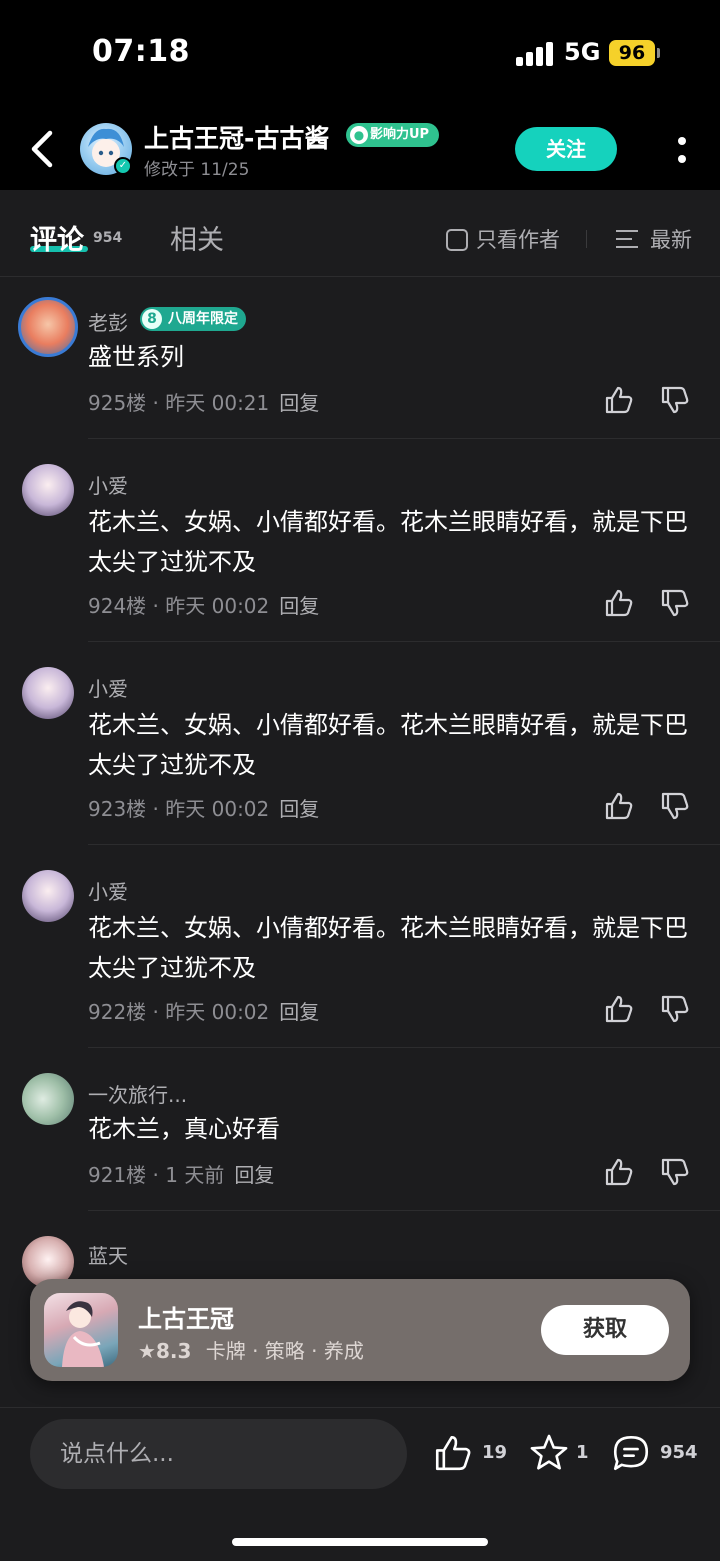  Describe the element at coordinates (679, 1452) in the screenshot. I see `comment-count: 954` at that location.